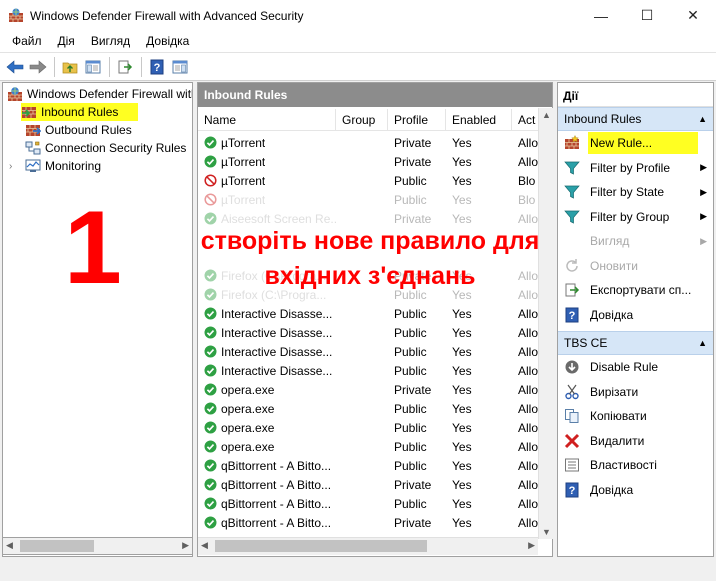 Image resolution: width=716 pixels, height=581 pixels. What do you see at coordinates (635, 168) in the screenshot?
I see `action-filter-by-profile: Filter by Profile ▶` at bounding box center [635, 168].